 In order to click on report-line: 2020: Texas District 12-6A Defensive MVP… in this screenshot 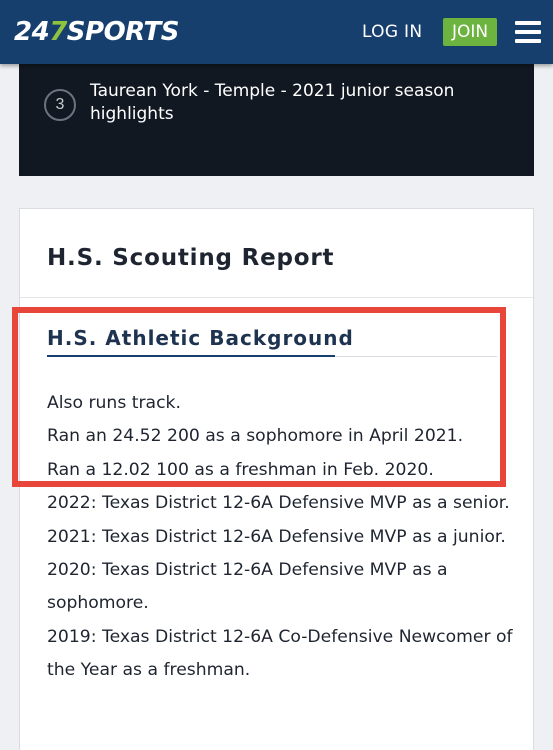, I will do `click(247, 587)`.